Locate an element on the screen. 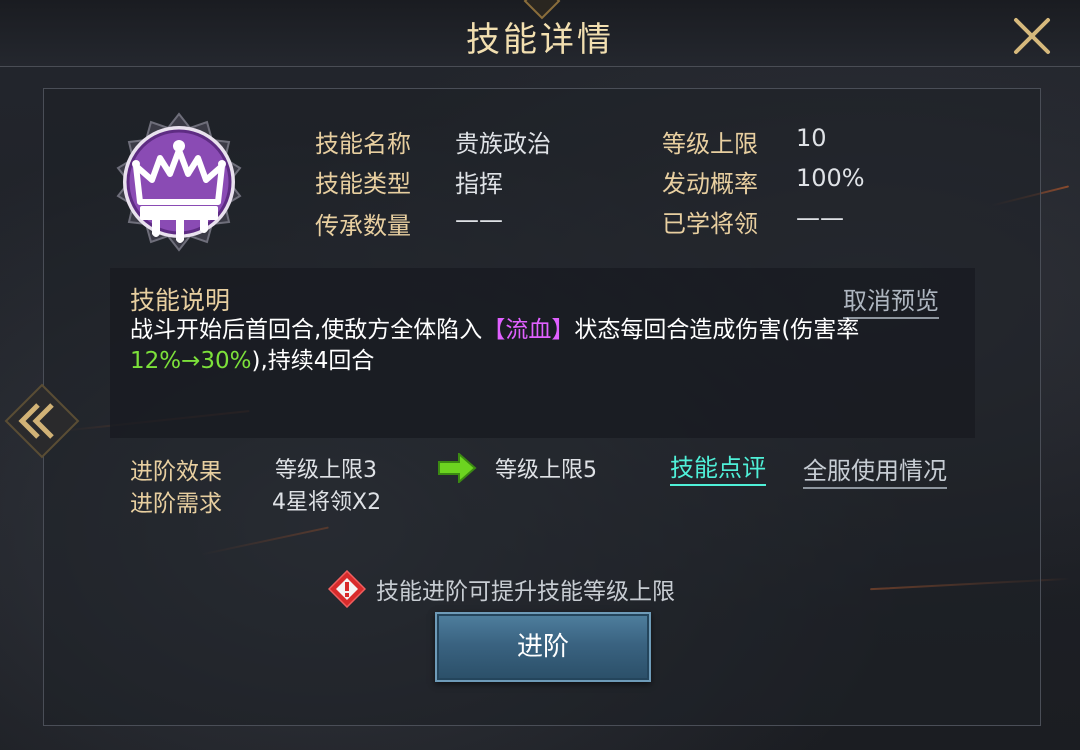 The image size is (1080, 750). arrow-right-icon is located at coordinates (457, 468).